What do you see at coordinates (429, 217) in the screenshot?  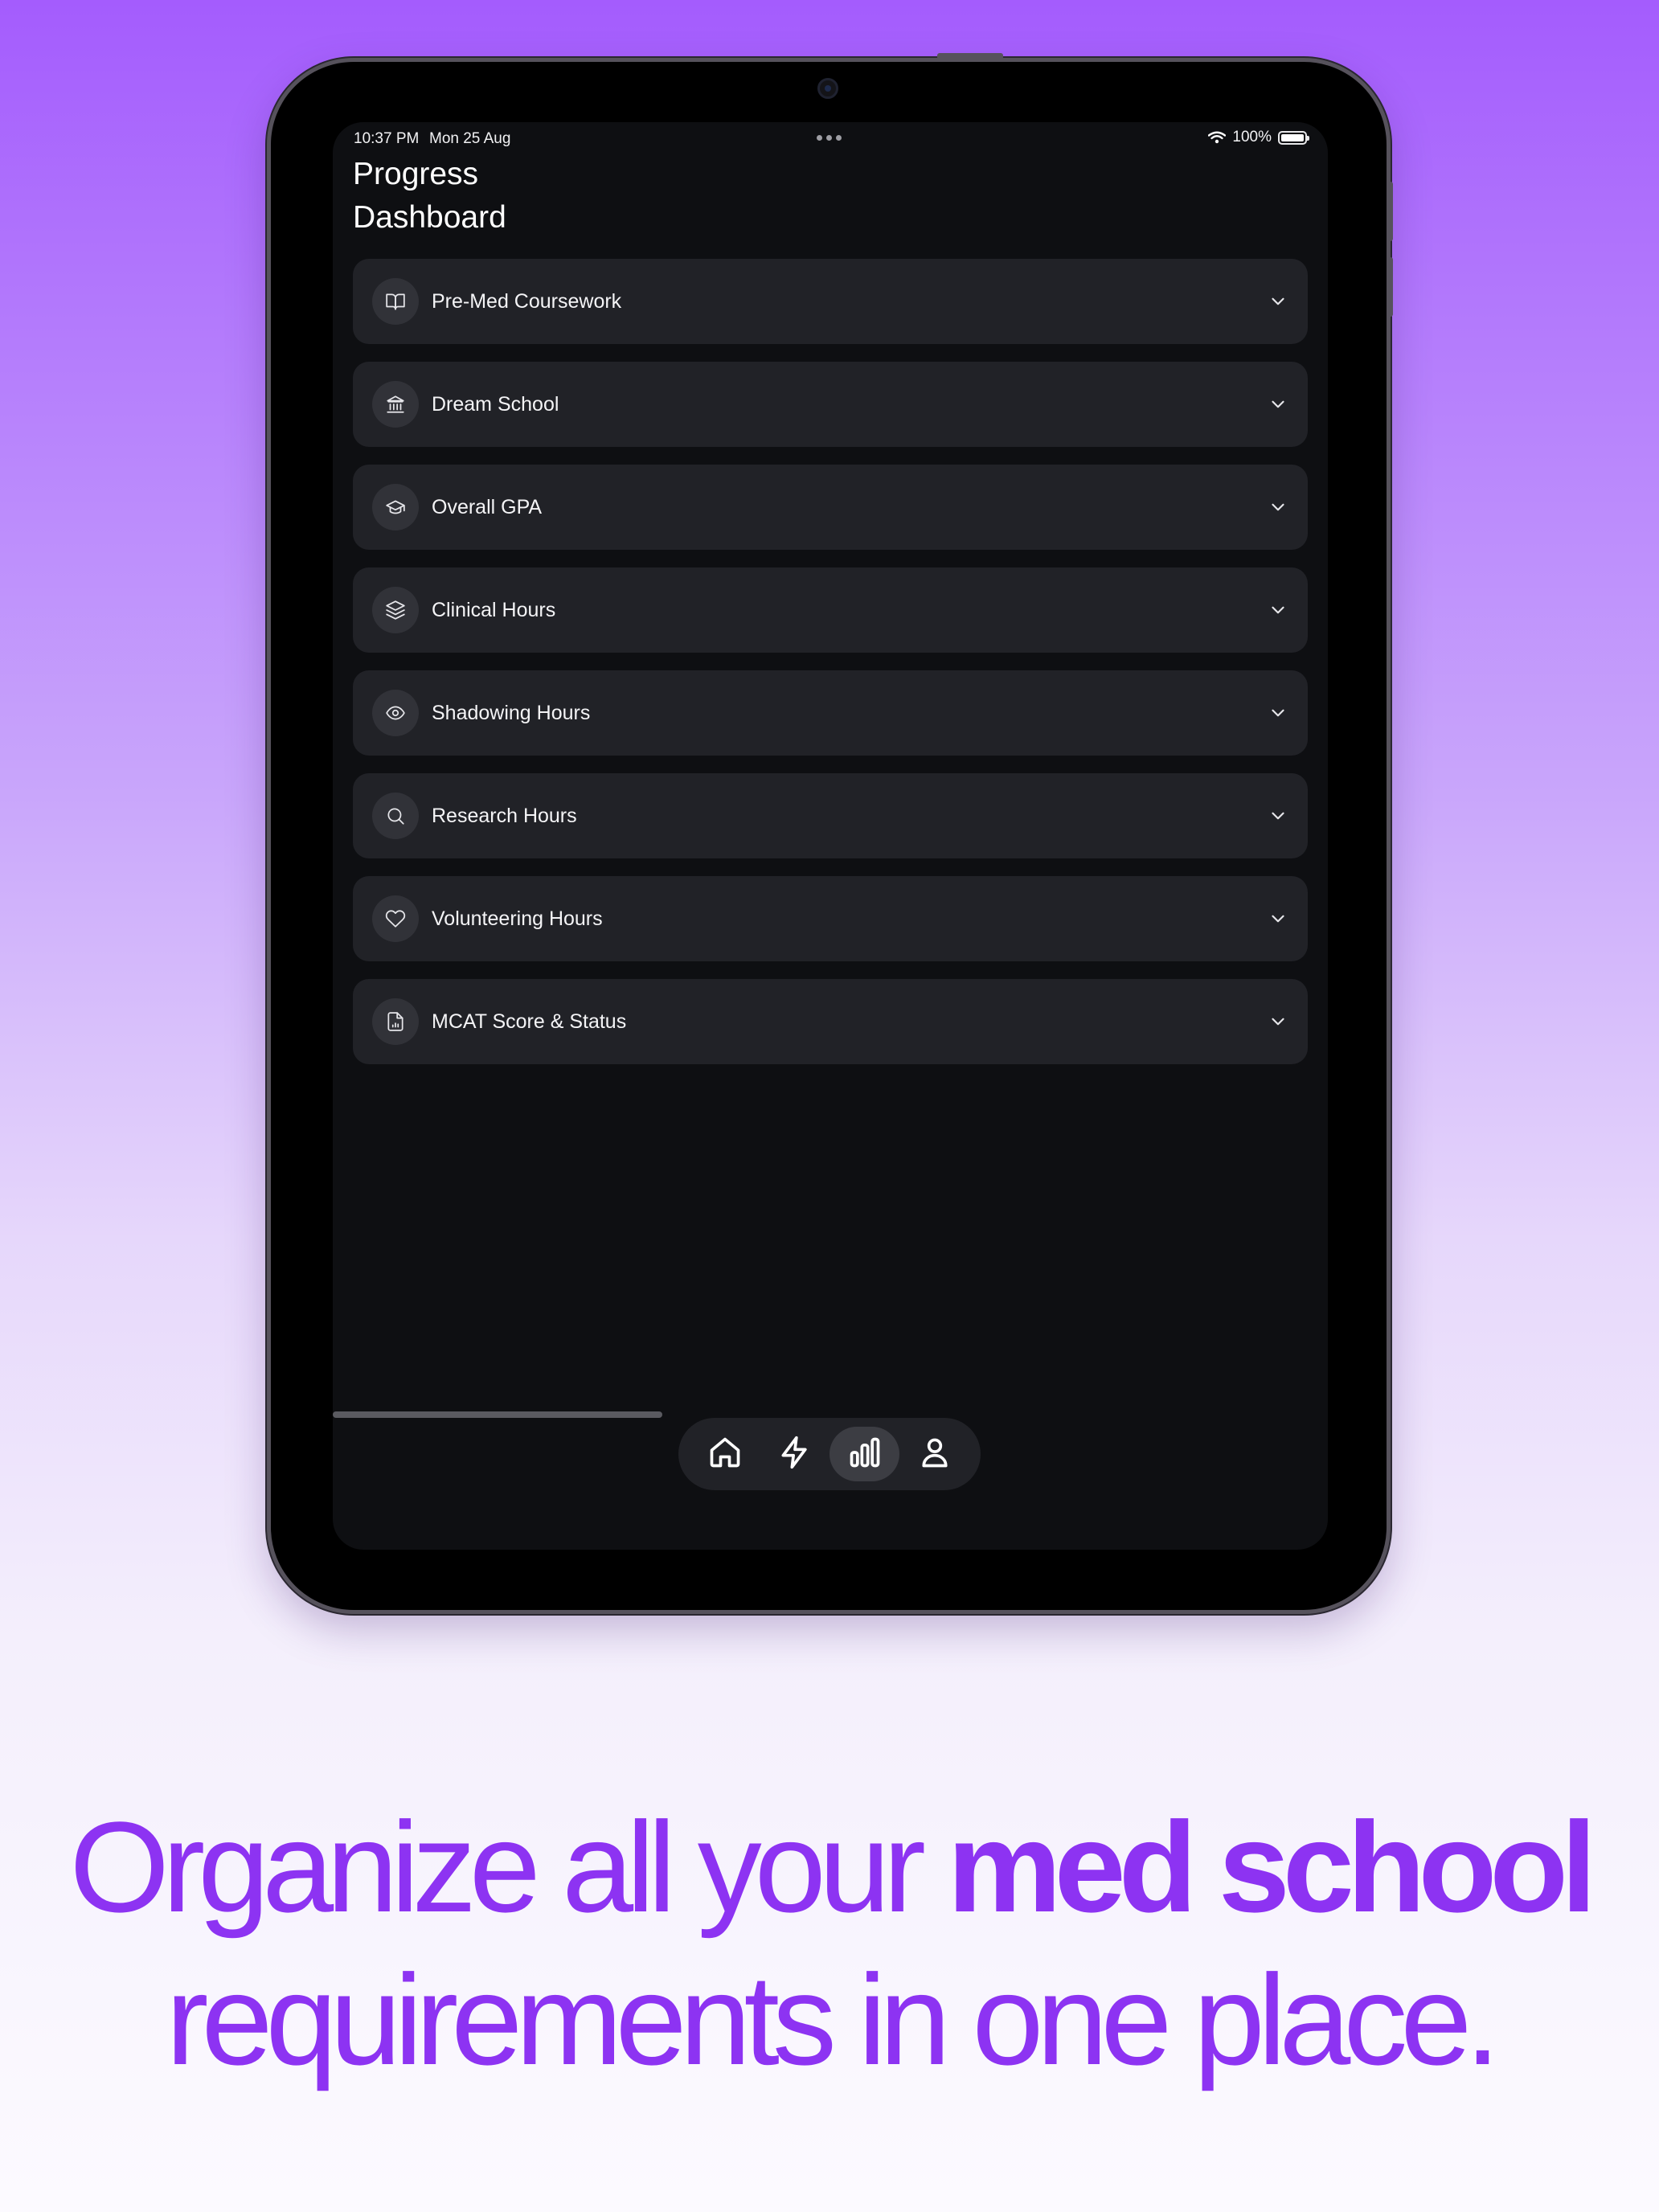 I see `page-title-line2: Dashboard` at bounding box center [429, 217].